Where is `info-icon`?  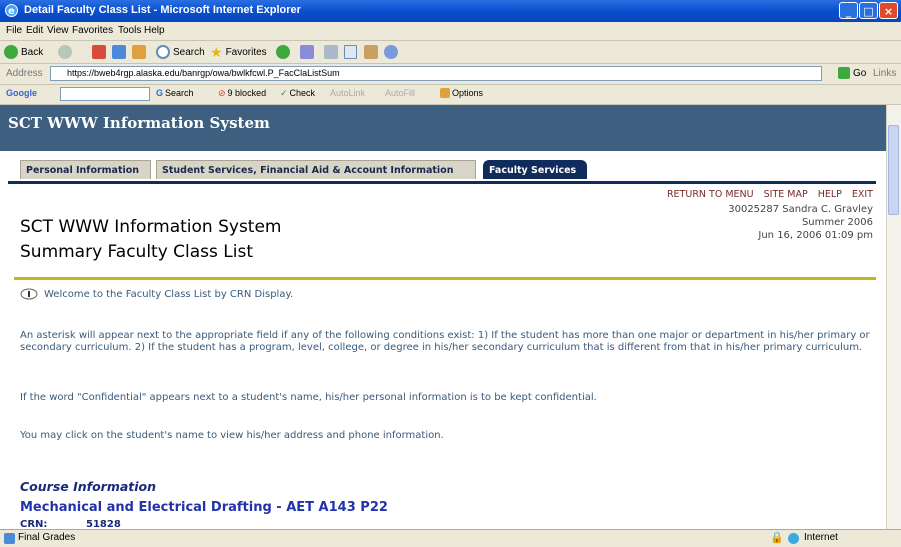 info-icon is located at coordinates (29, 294).